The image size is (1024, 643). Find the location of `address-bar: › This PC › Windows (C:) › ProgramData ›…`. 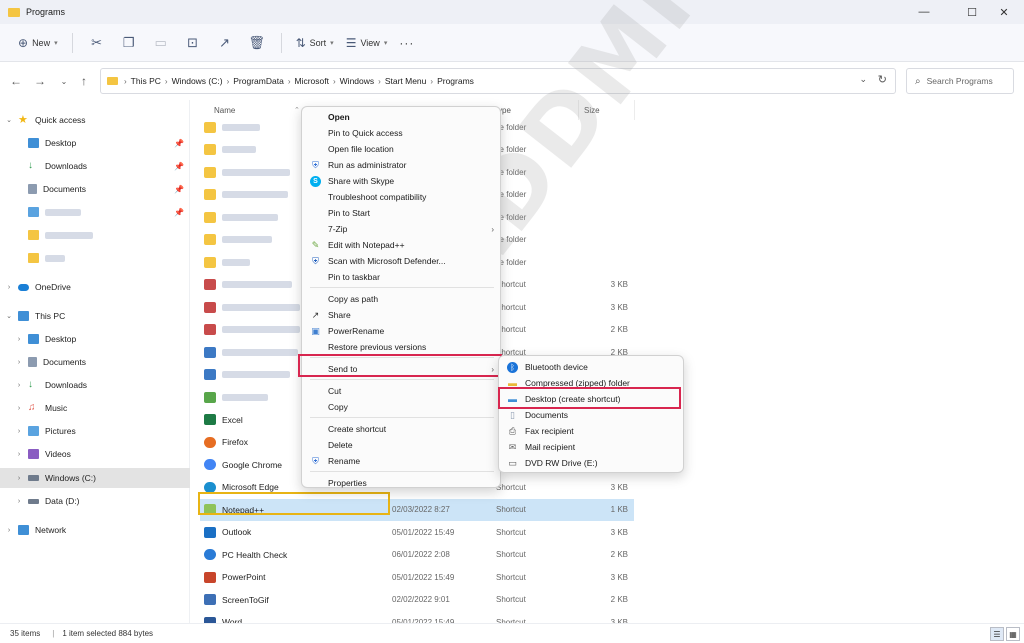

address-bar: › This PC › Windows (C:) › ProgramData ›… is located at coordinates (498, 81).